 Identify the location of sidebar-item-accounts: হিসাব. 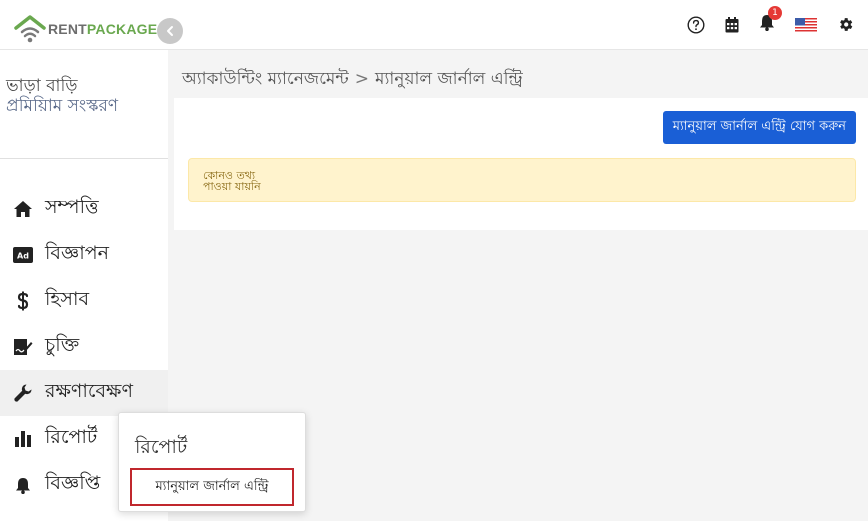
(84, 301).